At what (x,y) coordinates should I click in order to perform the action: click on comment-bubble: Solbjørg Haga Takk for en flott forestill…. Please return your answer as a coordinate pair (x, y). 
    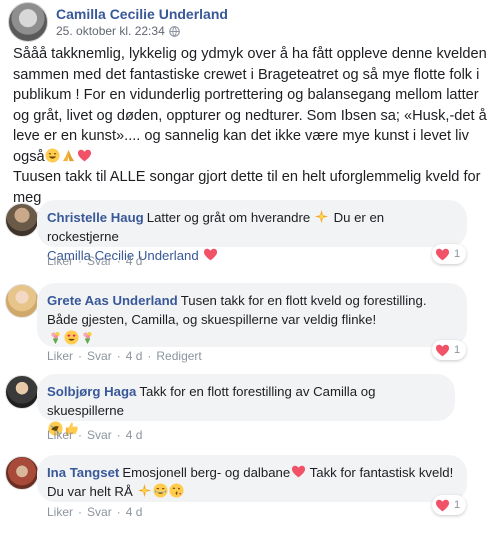
    Looking at the image, I should click on (246, 397).